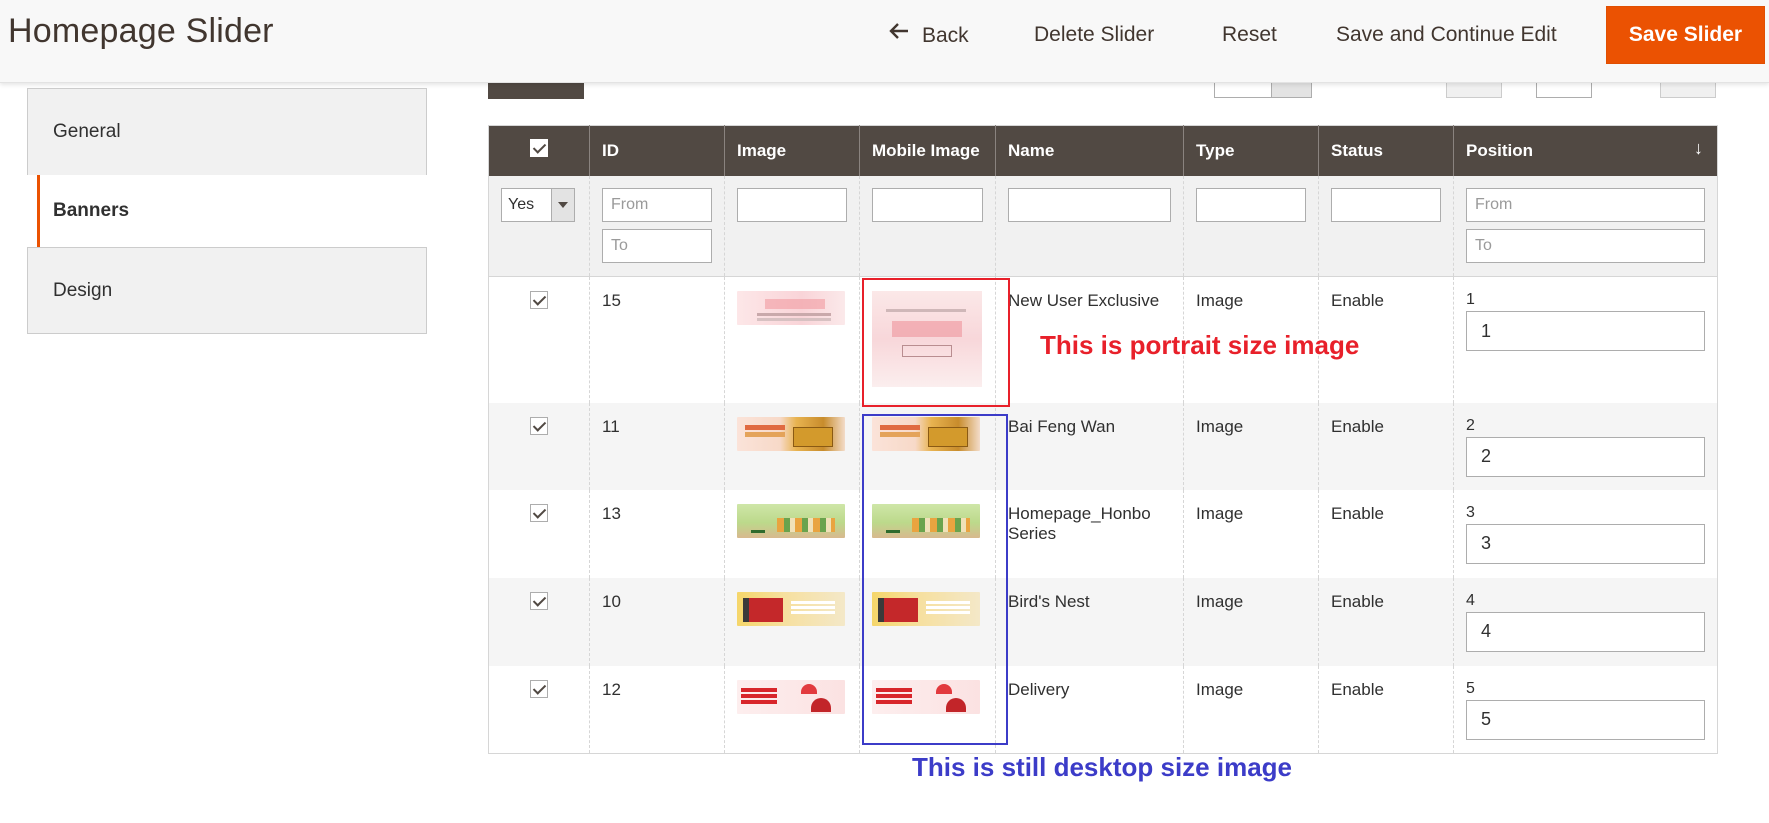  I want to click on table-row: 11 Bai Feng Wan Image Enable 2 2, so click(1103, 446).